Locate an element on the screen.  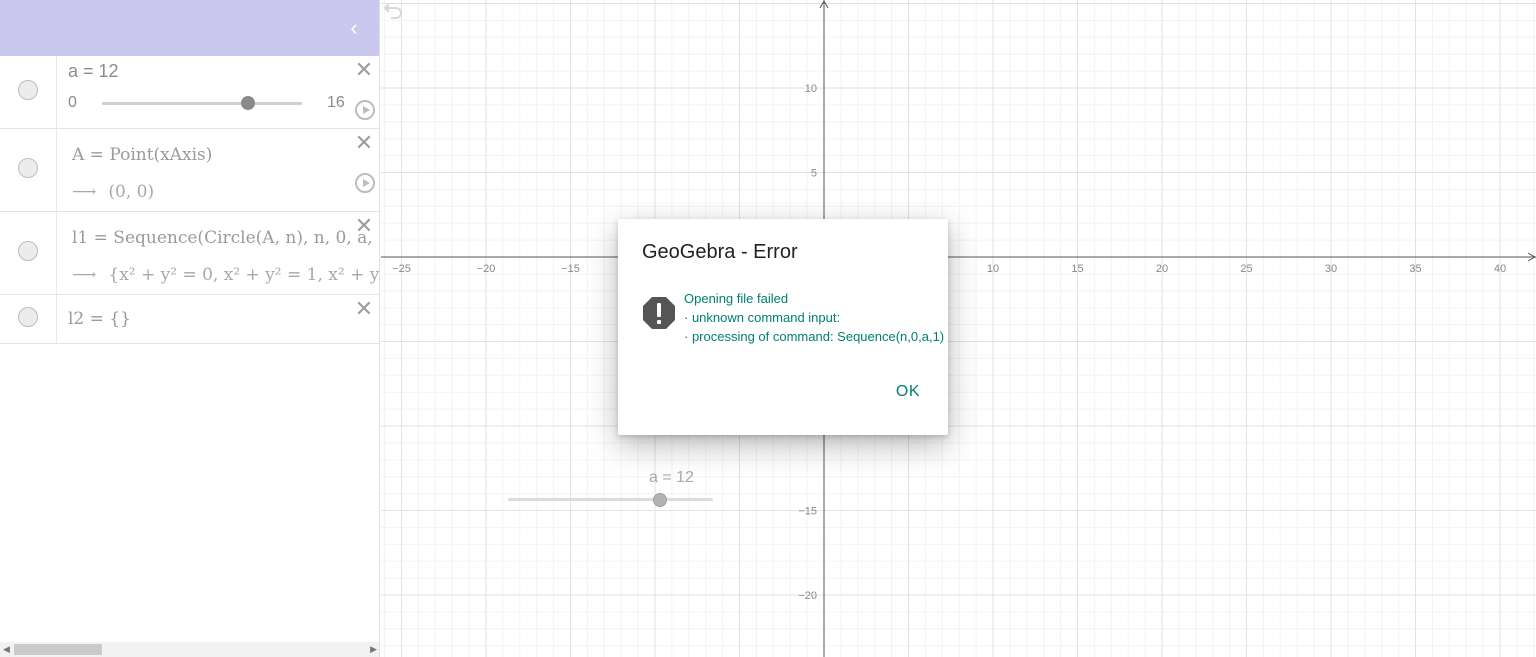
definition-text: A = Point(xAxis) is located at coordinates (142, 155).